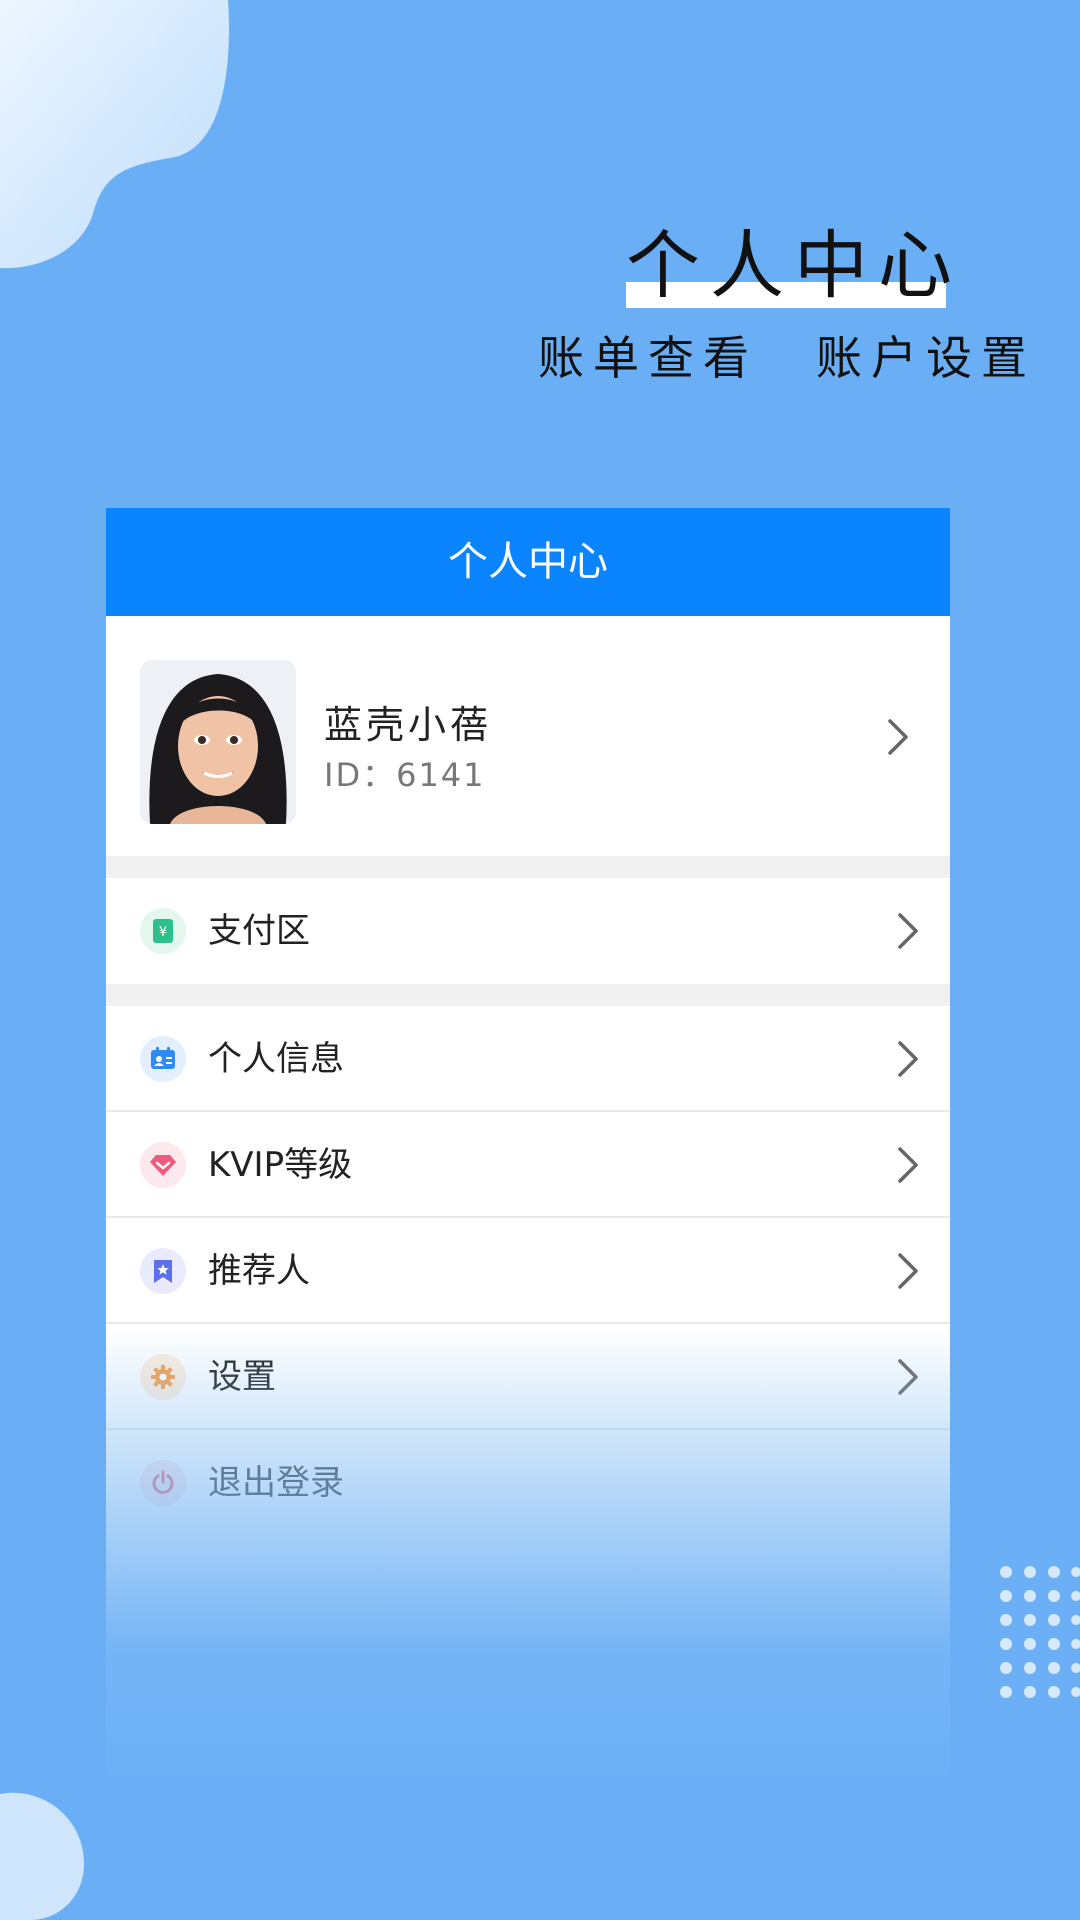 Image resolution: width=1080 pixels, height=1920 pixels. Describe the element at coordinates (528, 1377) in the screenshot. I see `menu-item-settings: 设置` at that location.